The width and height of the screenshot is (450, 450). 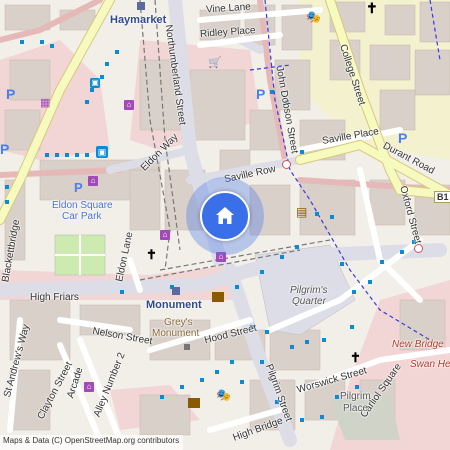 I want to click on label-greys-monument: Grey's, so click(x=178, y=322).